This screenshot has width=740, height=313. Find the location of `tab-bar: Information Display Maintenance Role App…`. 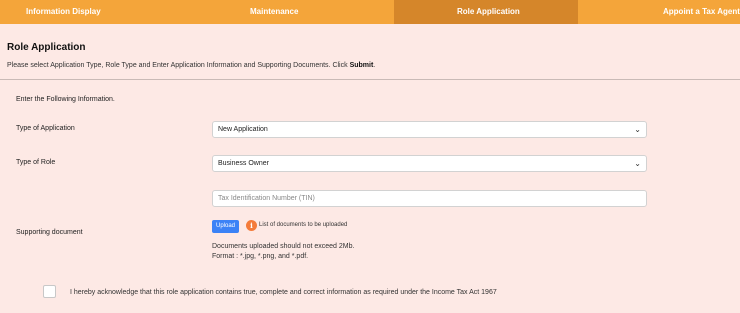

tab-bar: Information Display Maintenance Role App… is located at coordinates (370, 12).